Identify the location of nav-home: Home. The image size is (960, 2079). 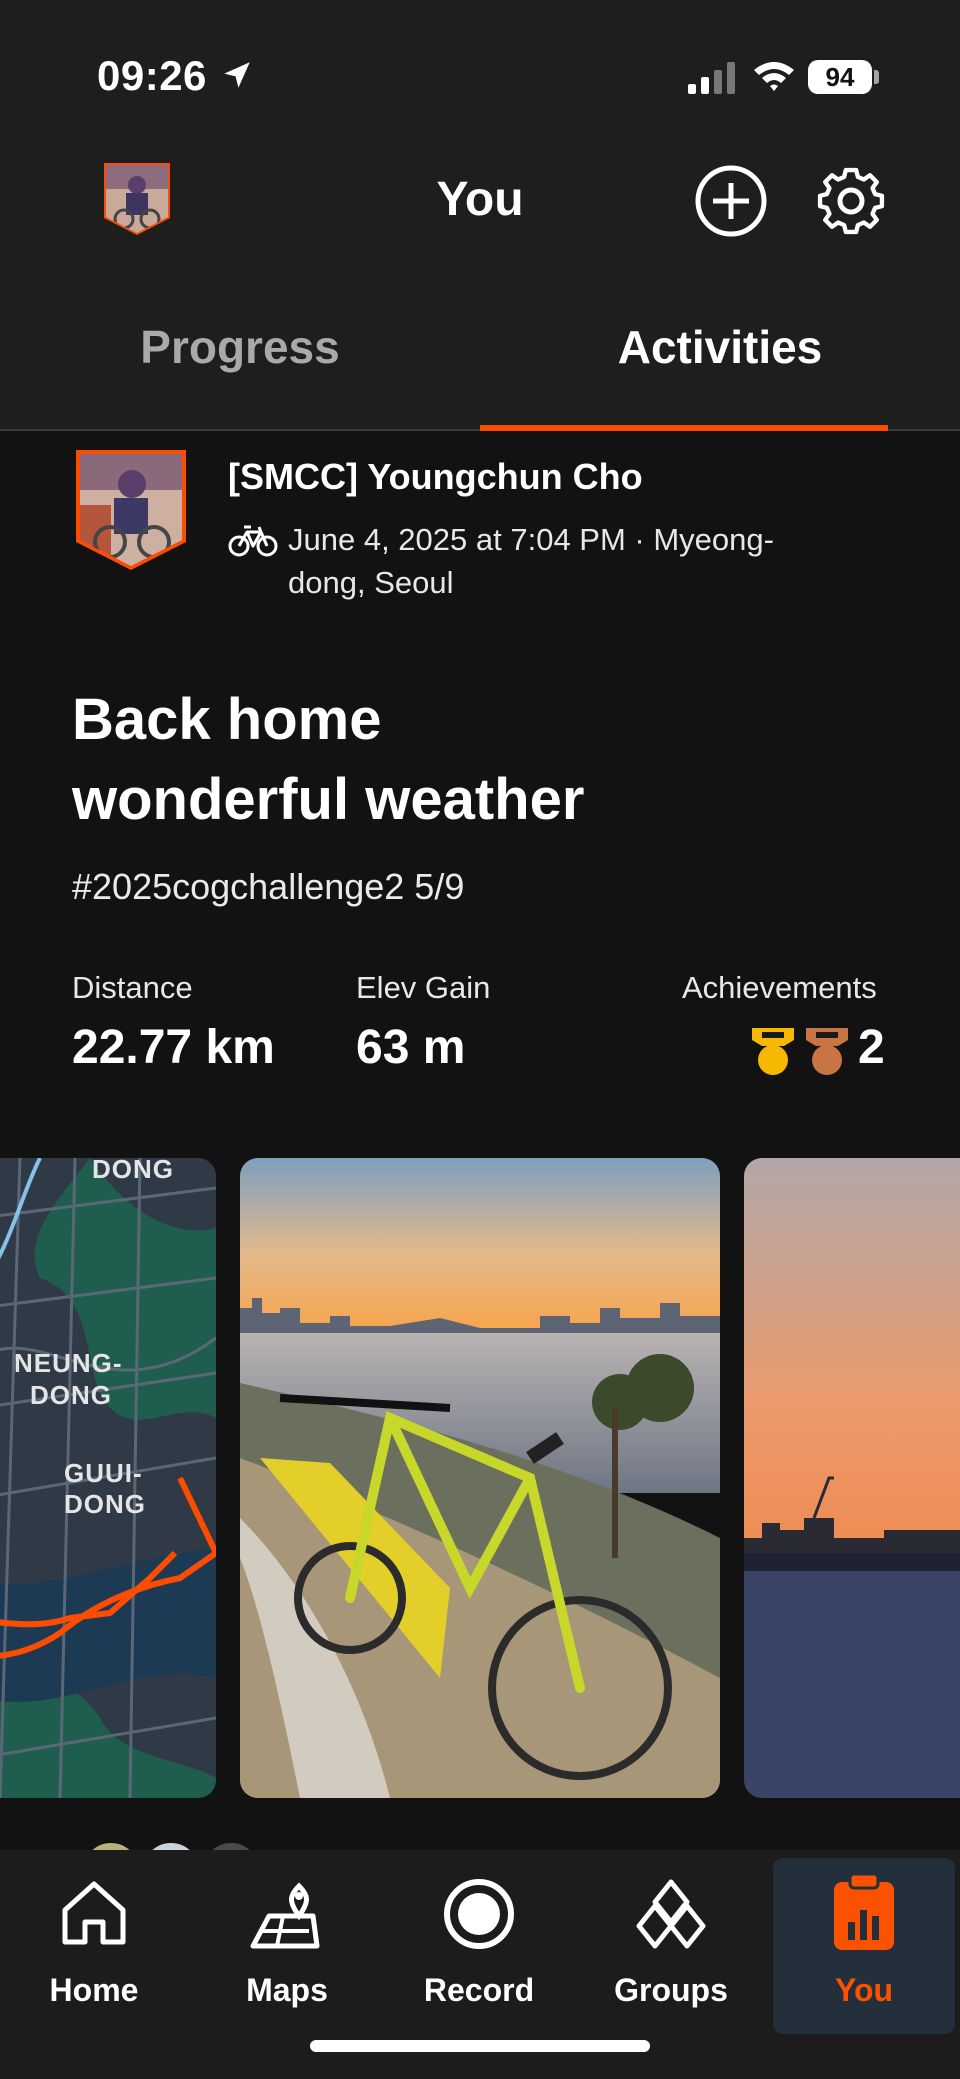
(94, 1954).